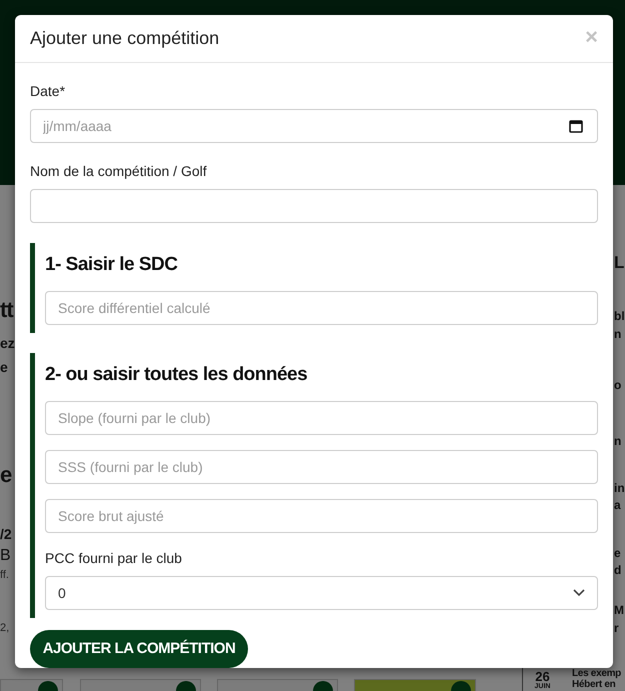 This screenshot has width=625, height=691. Describe the element at coordinates (6, 534) in the screenshot. I see `page-text: /2` at that location.